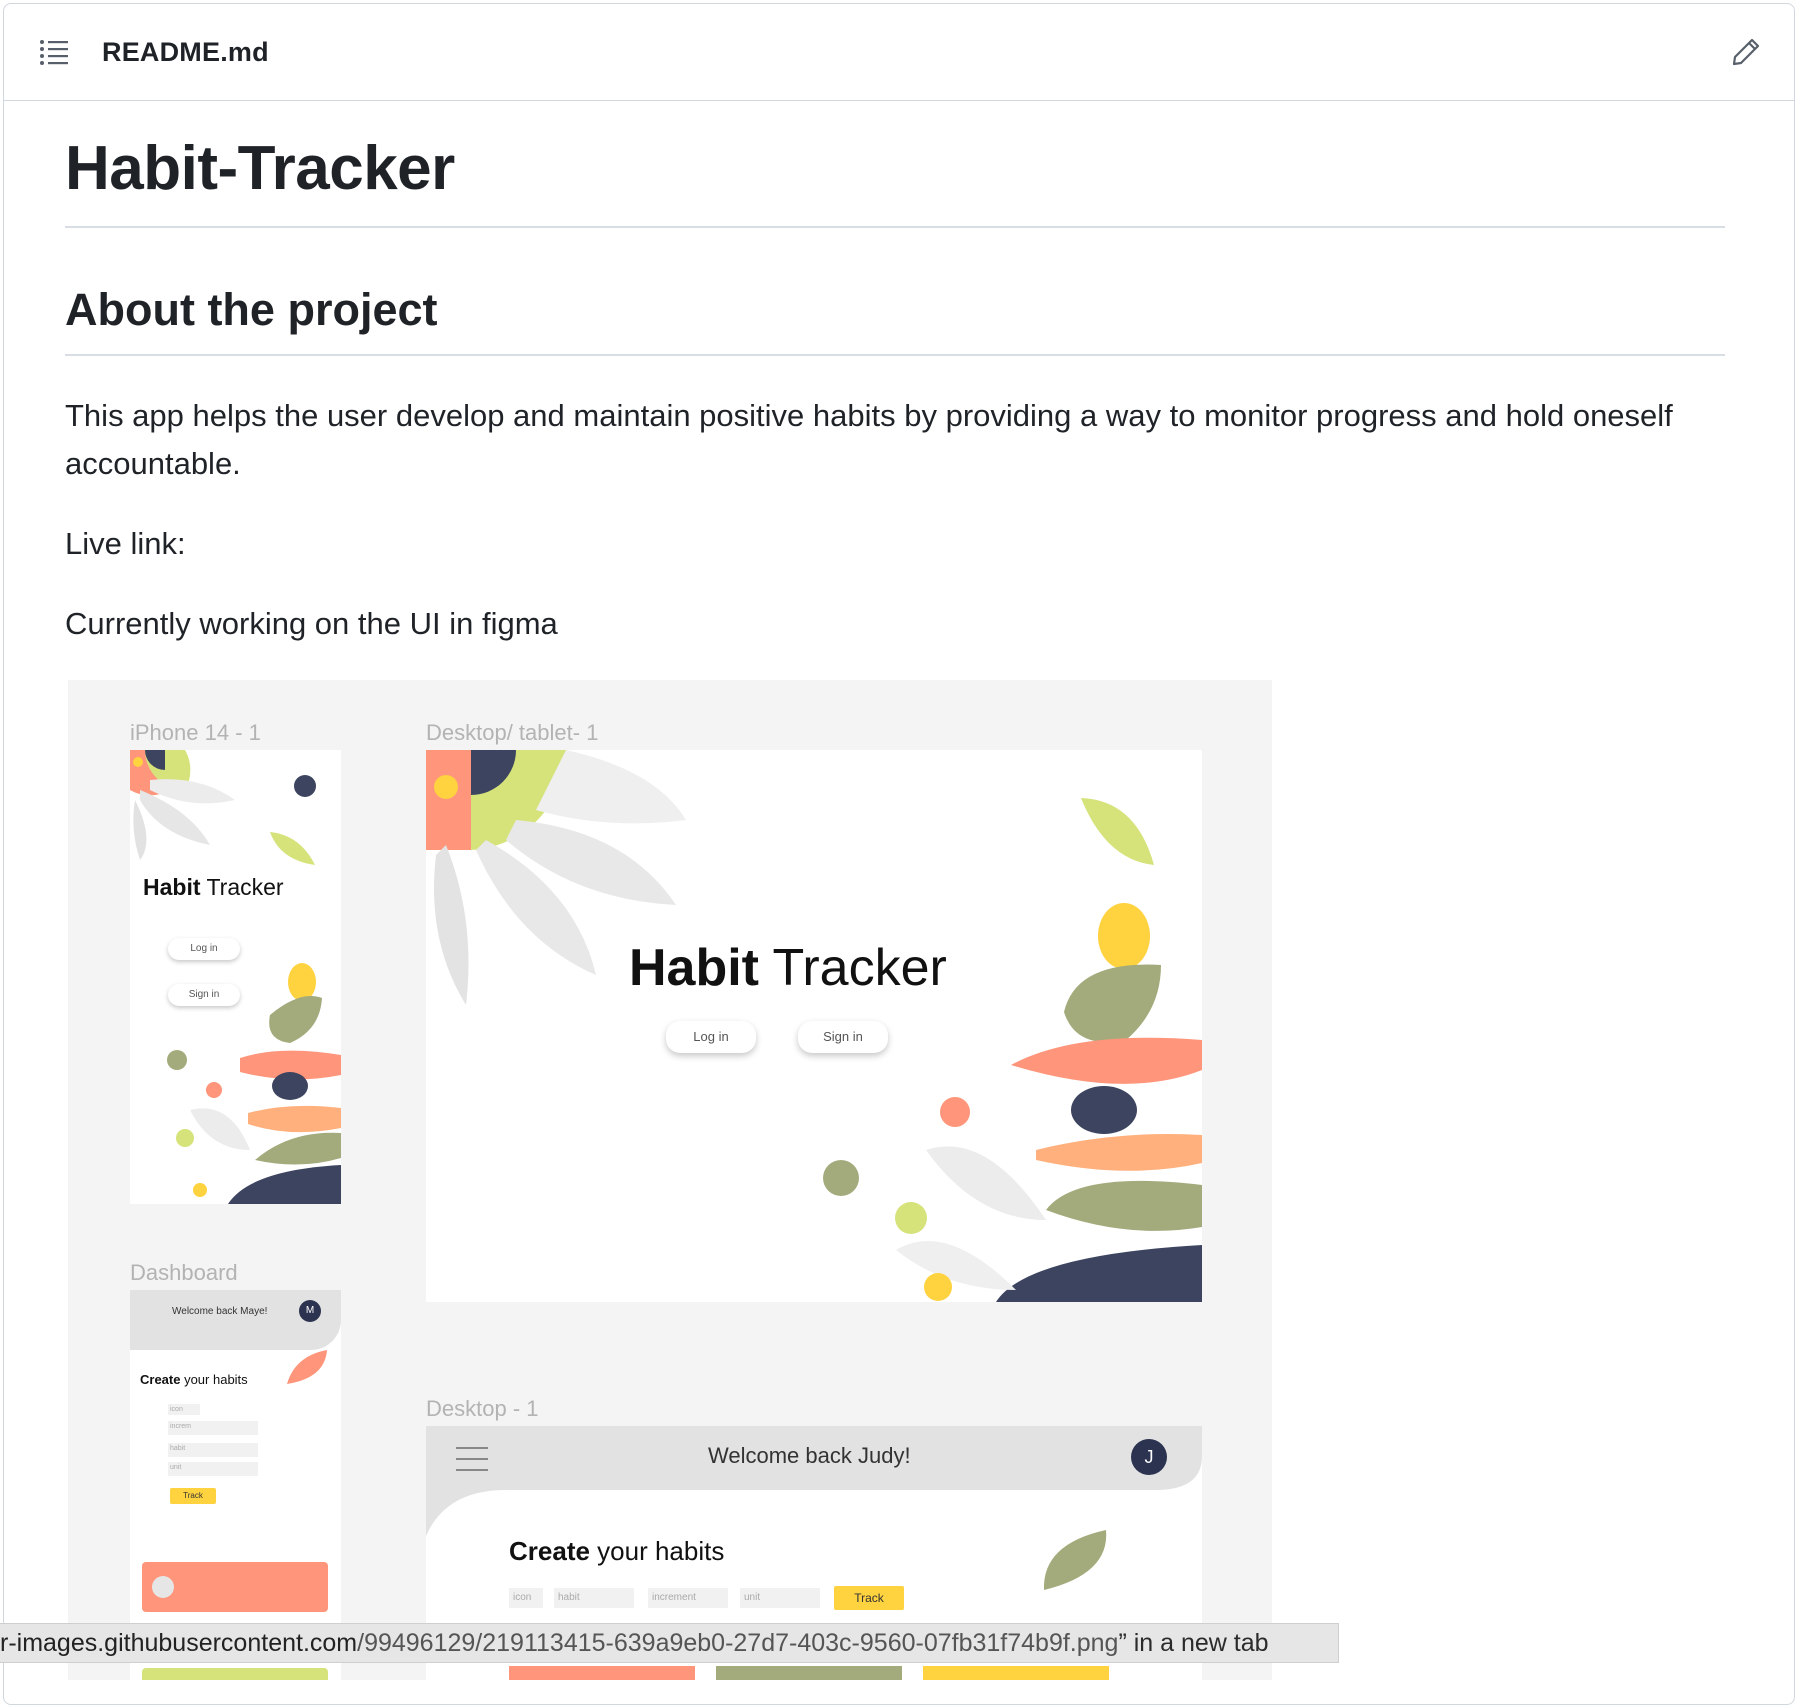 The height and width of the screenshot is (1705, 1796). I want to click on iphone-frame: Habit Tracker Log in Sign in, so click(235, 977).